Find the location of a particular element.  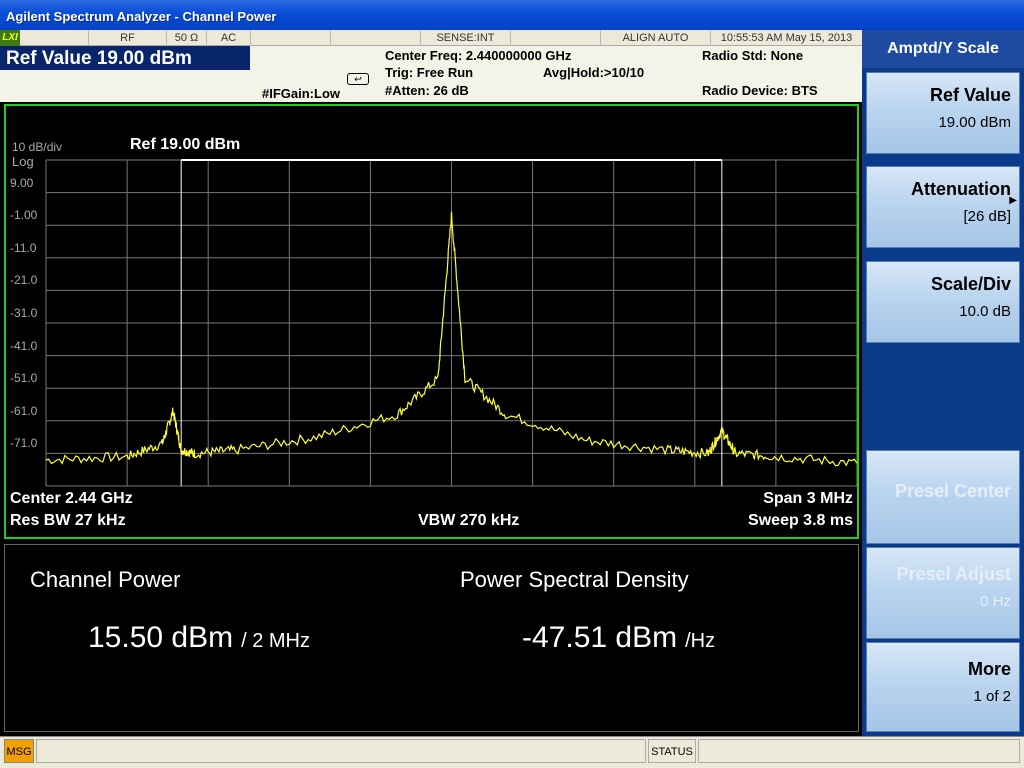

impedance-indicator: 50 Ω is located at coordinates (186, 38).